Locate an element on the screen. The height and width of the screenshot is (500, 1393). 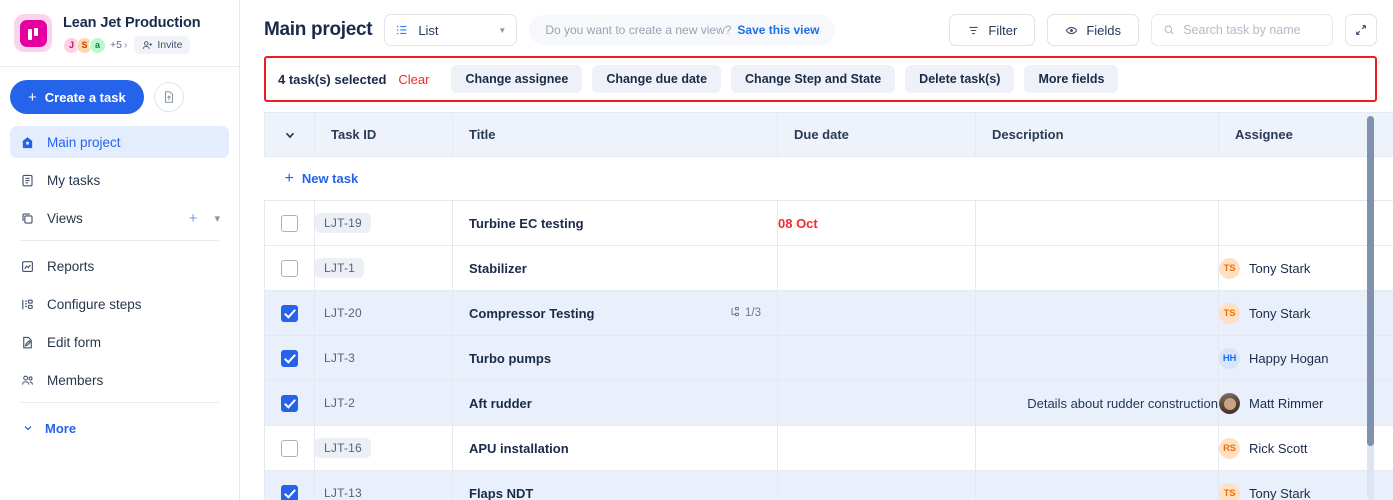
table-row: LJT-13 Flaps NDT TS Tony Stark is located at coordinates (828, 485).